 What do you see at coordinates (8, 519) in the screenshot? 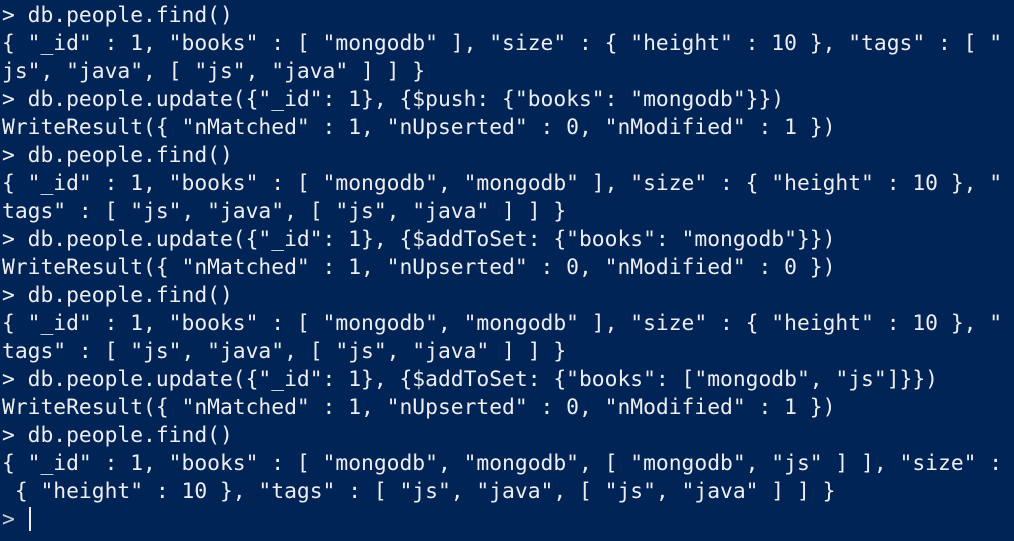
I see `prompt-symbol: >` at bounding box center [8, 519].